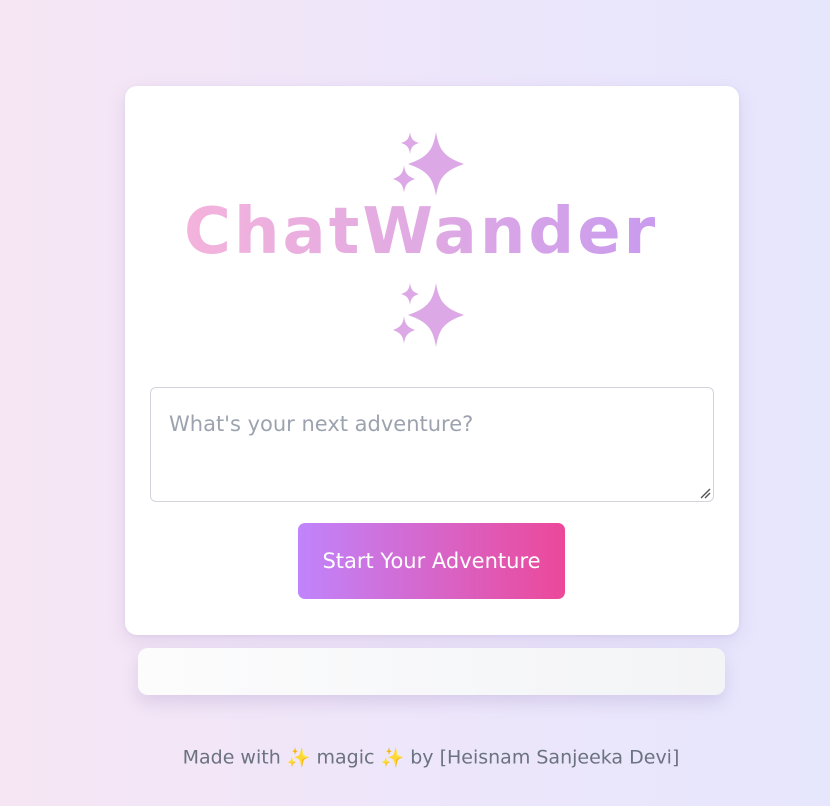  What do you see at coordinates (231, 757) in the screenshot?
I see `footer-made-with: Made with` at bounding box center [231, 757].